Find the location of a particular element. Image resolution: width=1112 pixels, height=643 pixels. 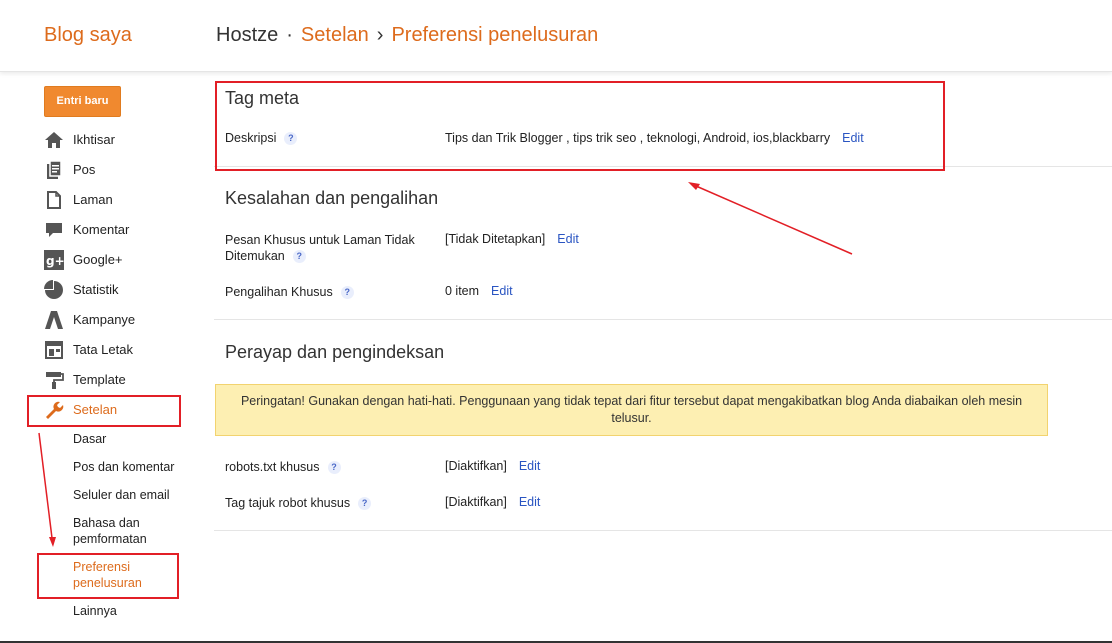

new-post-button: Entri baru is located at coordinates (82, 101).